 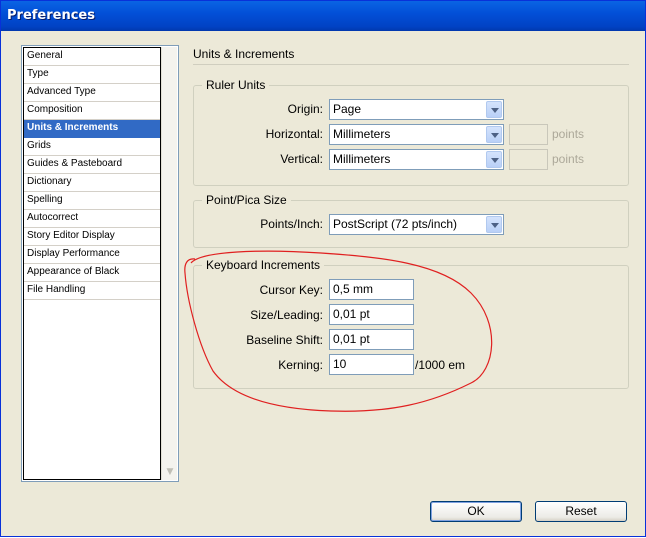 I want to click on origin-select-value: Page, so click(x=347, y=109).